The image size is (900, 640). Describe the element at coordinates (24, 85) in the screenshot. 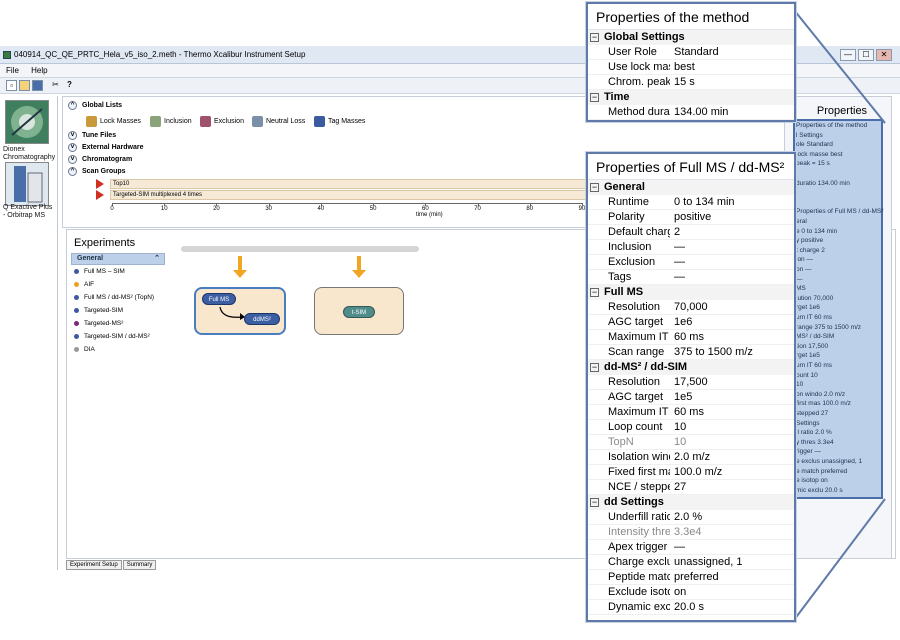

I see `open-icon` at that location.